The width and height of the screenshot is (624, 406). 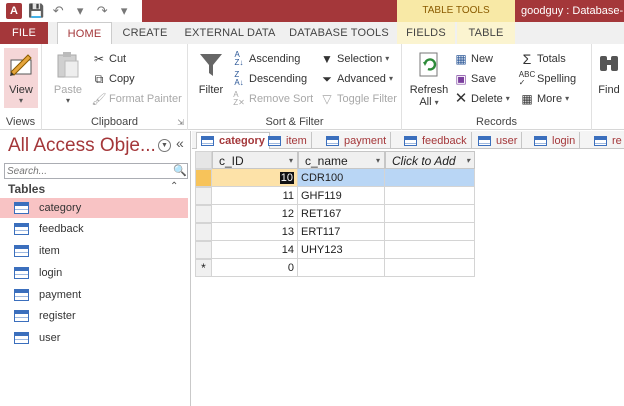 I want to click on ascending-button: A Z↓ Ascending, so click(x=266, y=59).